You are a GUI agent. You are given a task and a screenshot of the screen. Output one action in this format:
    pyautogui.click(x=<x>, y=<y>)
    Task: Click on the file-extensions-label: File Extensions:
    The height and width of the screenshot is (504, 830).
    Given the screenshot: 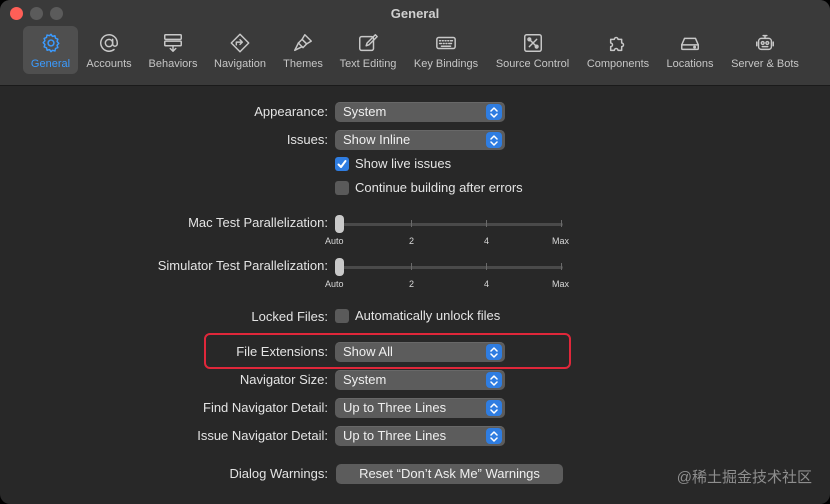 What is the action you would take?
    pyautogui.click(x=282, y=351)
    